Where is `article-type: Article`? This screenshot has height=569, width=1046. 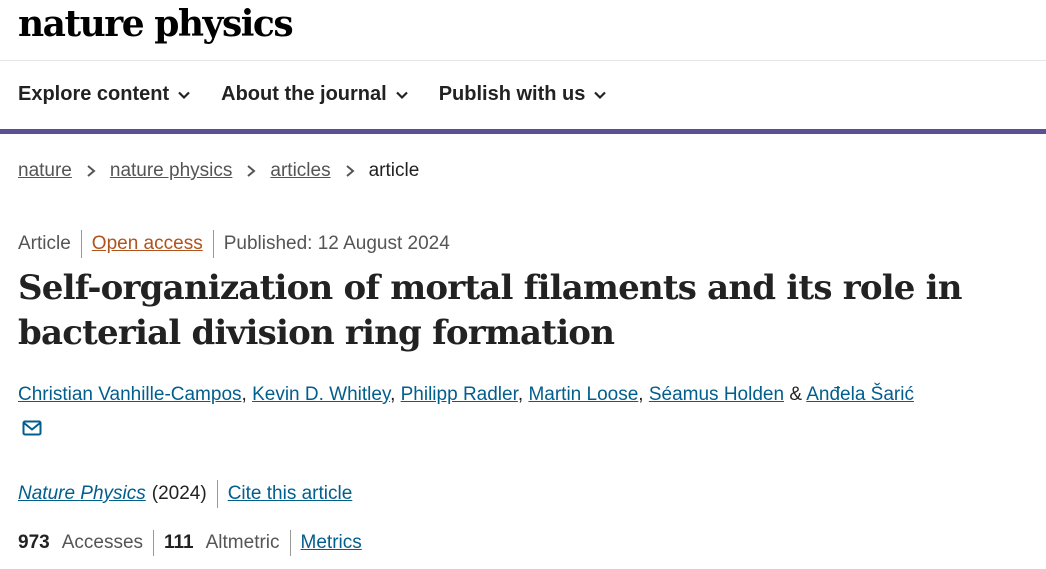 article-type: Article is located at coordinates (44, 243).